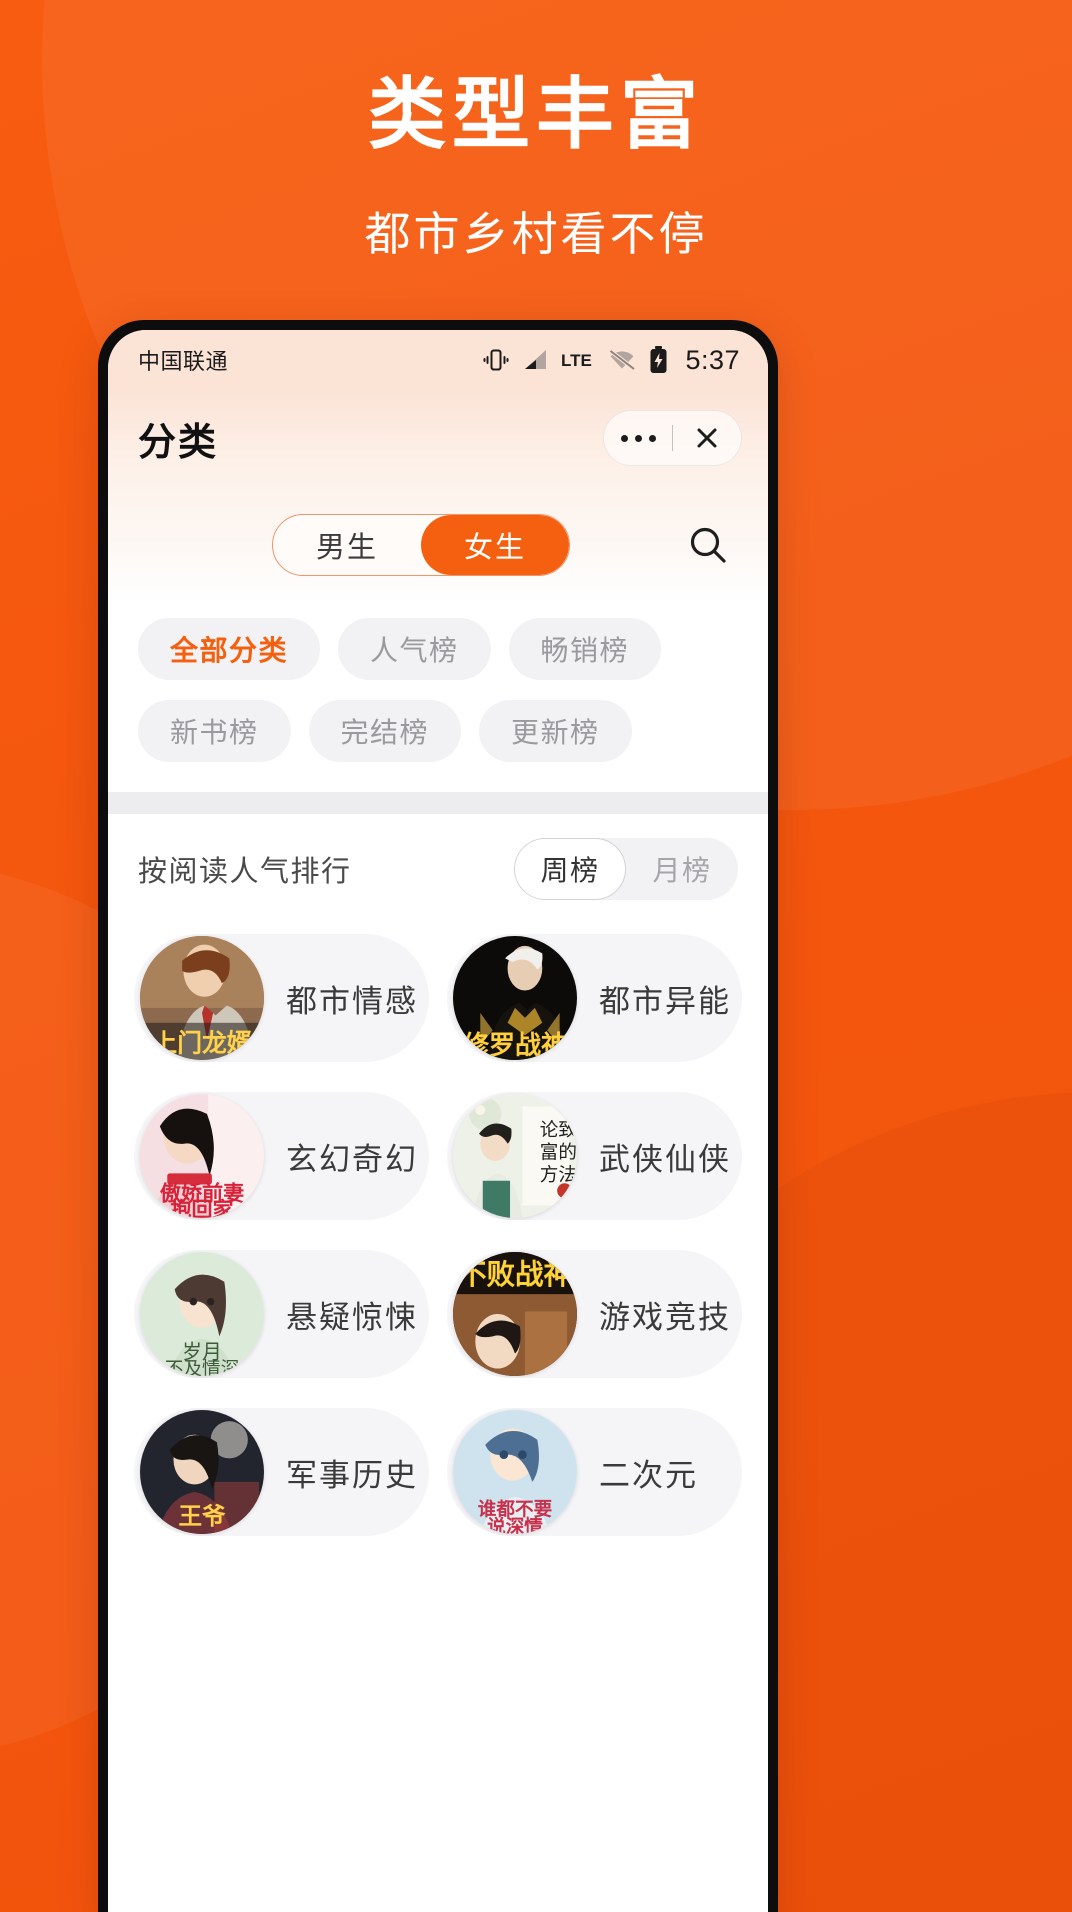 Image resolution: width=1072 pixels, height=1912 pixels. What do you see at coordinates (281, 1314) in the screenshot?
I see `category-card-suspense: 岁月 不及情深 悬疑惊悚` at bounding box center [281, 1314].